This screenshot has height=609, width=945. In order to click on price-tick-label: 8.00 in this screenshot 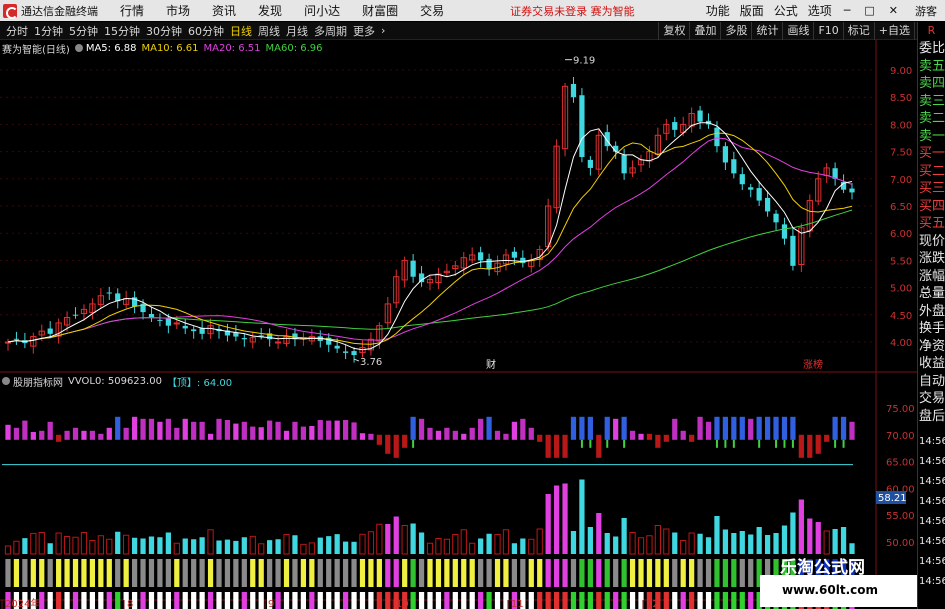, I will do `click(901, 125)`.